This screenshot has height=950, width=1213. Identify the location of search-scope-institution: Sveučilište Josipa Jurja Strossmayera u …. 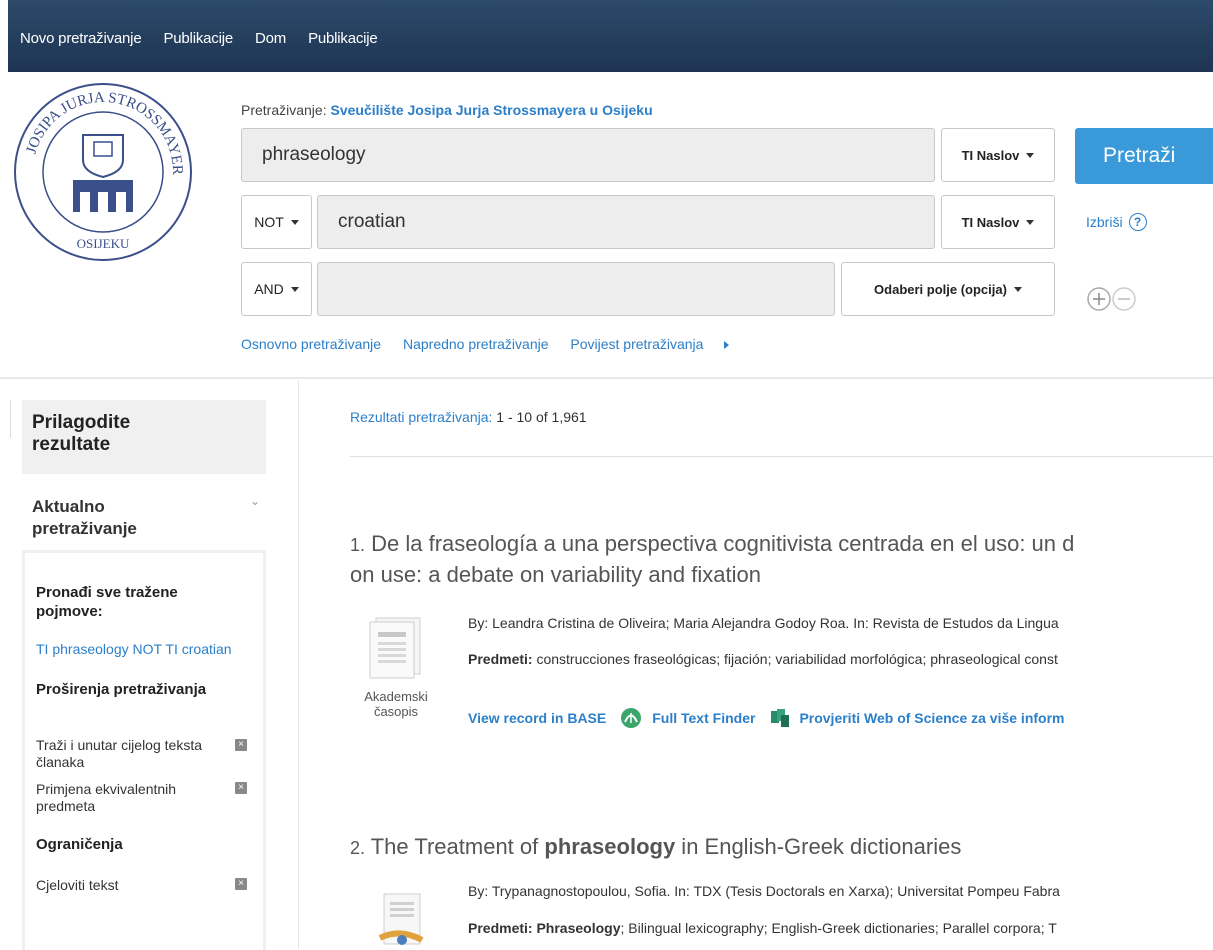
(491, 110).